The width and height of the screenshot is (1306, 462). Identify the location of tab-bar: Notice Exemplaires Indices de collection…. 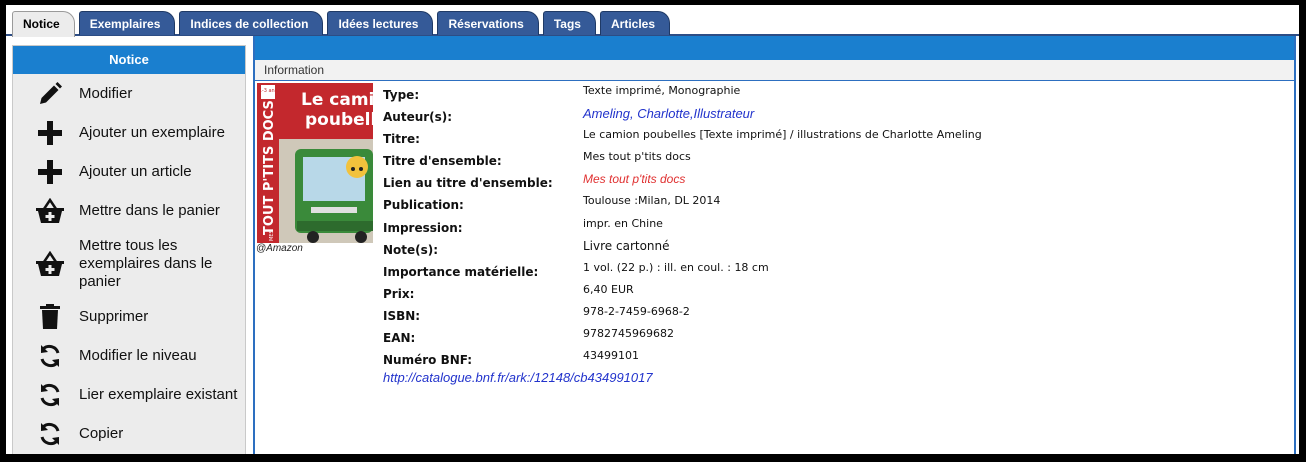
(652, 21).